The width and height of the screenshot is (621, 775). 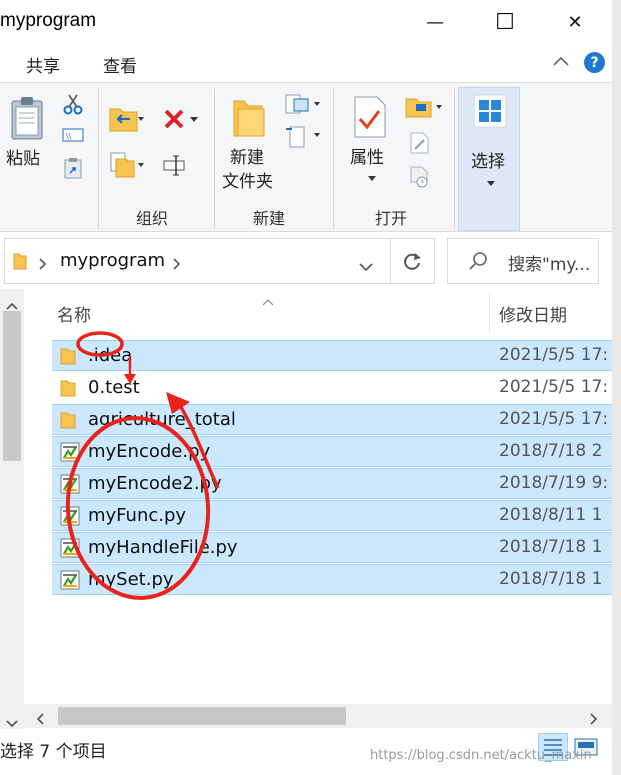 I want to click on ribbon-tabs: 共享 查看, so click(x=310, y=63).